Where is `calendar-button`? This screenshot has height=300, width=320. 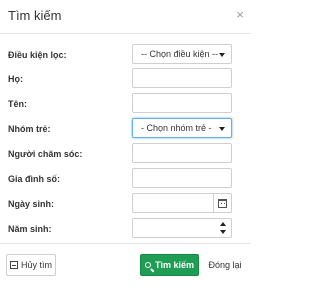
calendar-button is located at coordinates (222, 203).